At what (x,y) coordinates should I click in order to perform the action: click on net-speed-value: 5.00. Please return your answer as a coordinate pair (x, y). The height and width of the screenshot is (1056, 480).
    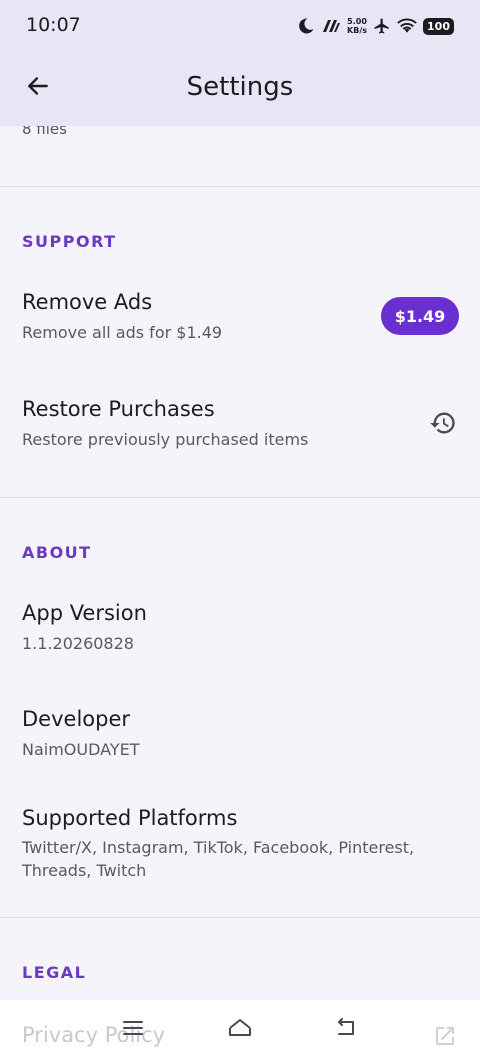
    Looking at the image, I should click on (357, 21).